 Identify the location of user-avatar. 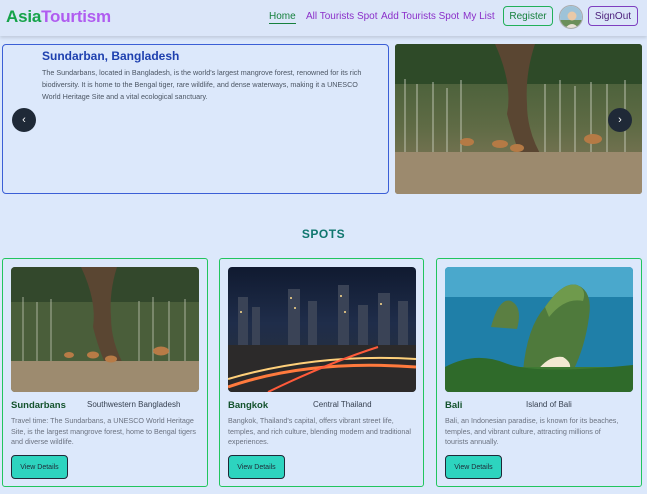
(571, 17).